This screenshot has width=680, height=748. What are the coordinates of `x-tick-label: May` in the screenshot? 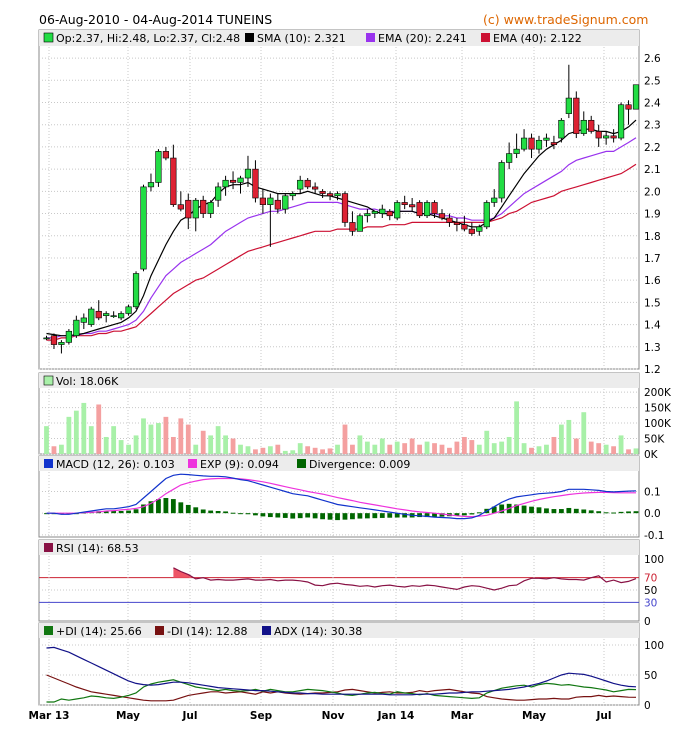 It's located at (534, 716).